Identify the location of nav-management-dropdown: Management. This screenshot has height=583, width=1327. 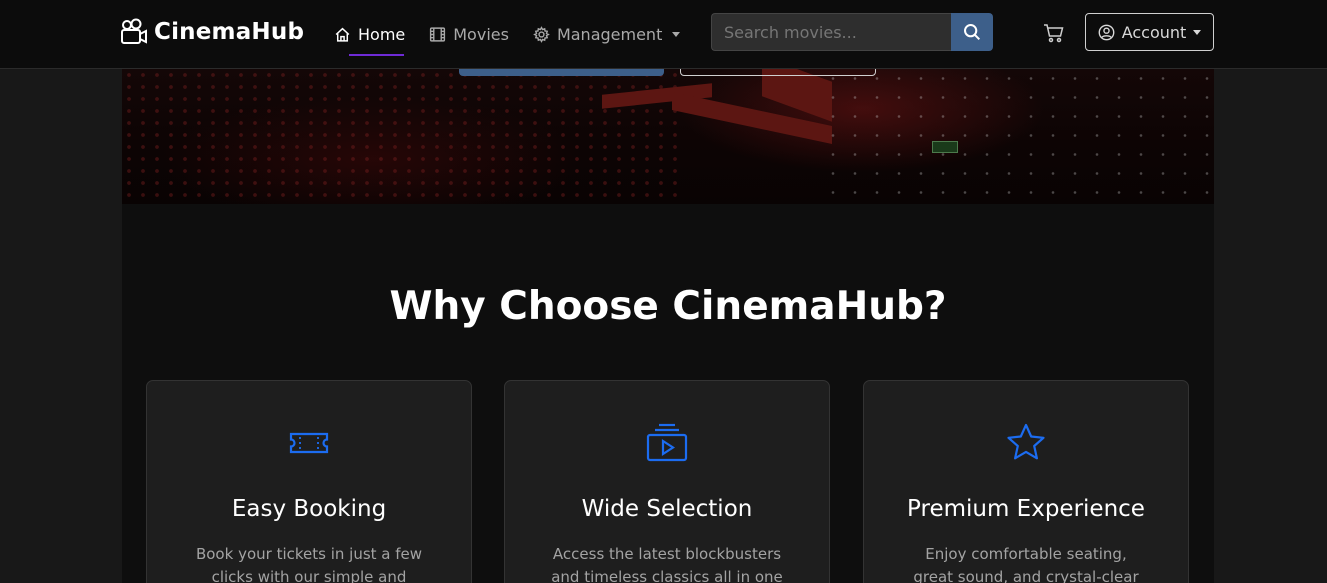
(612, 34).